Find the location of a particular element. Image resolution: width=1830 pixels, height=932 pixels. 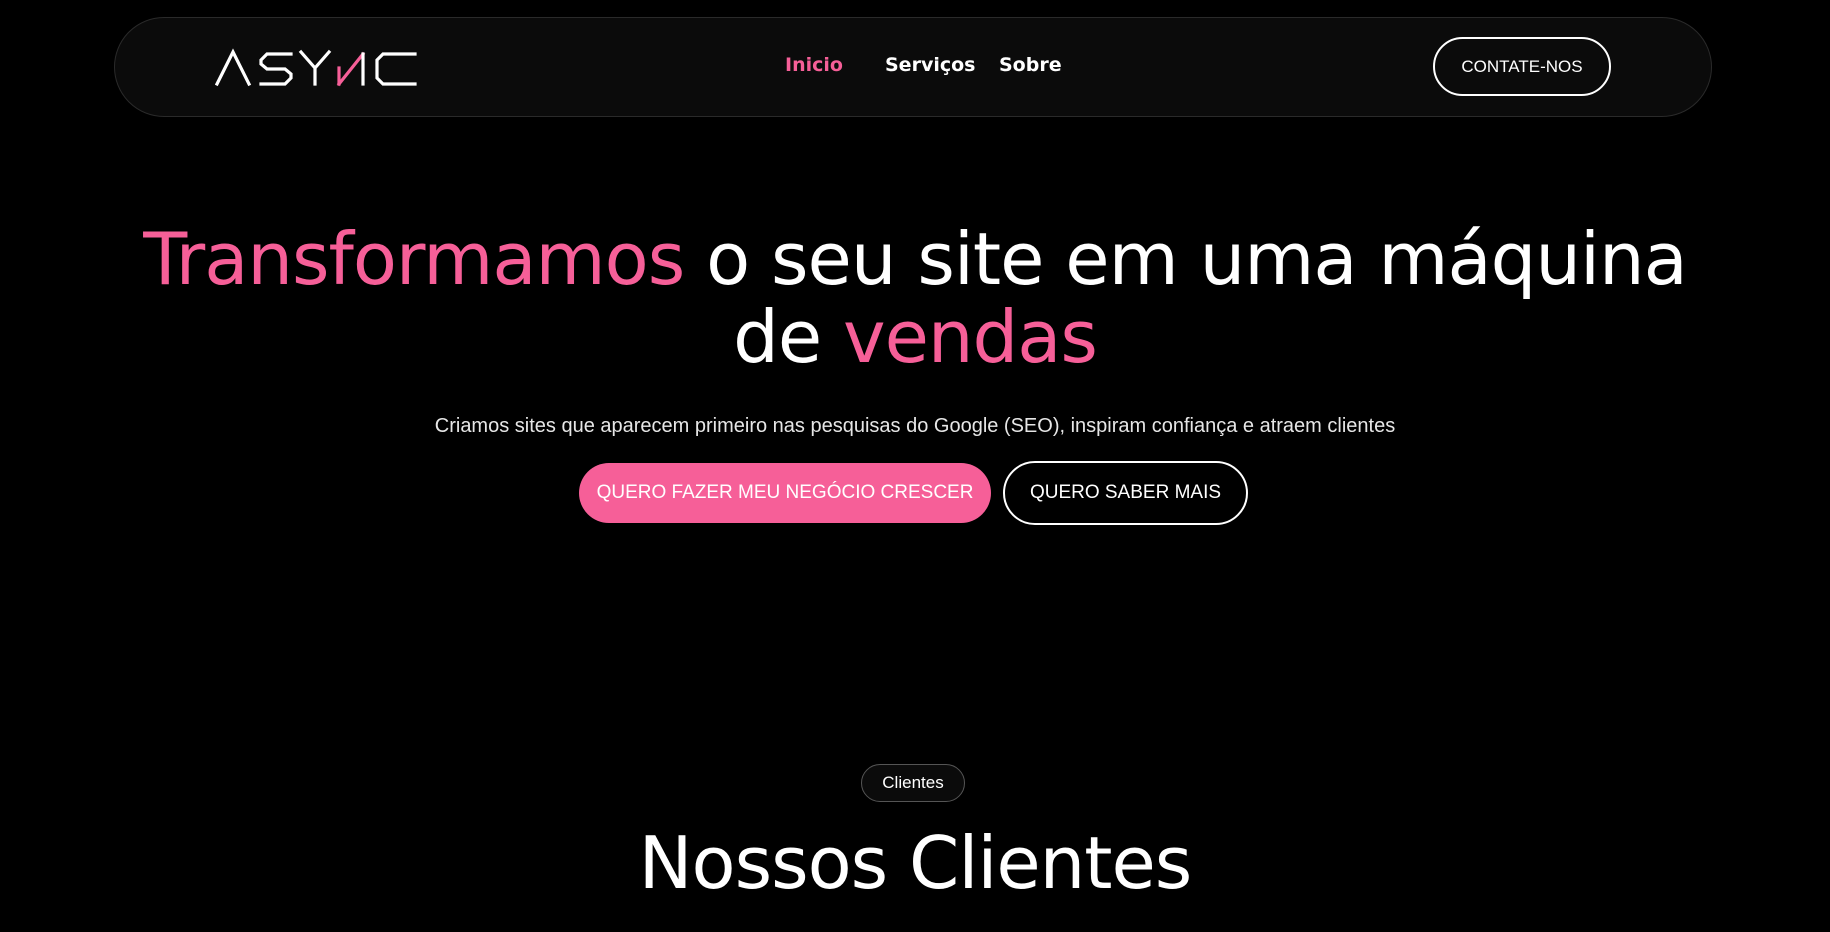

hero-title-text-2: de is located at coordinates (788, 337).